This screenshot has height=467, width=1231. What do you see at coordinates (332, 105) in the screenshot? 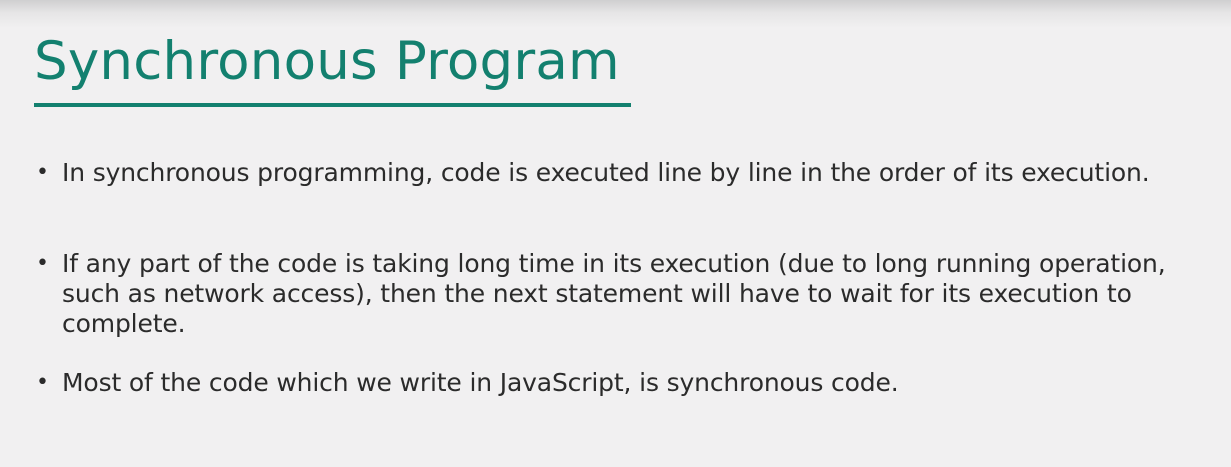
I see `title-underline` at bounding box center [332, 105].